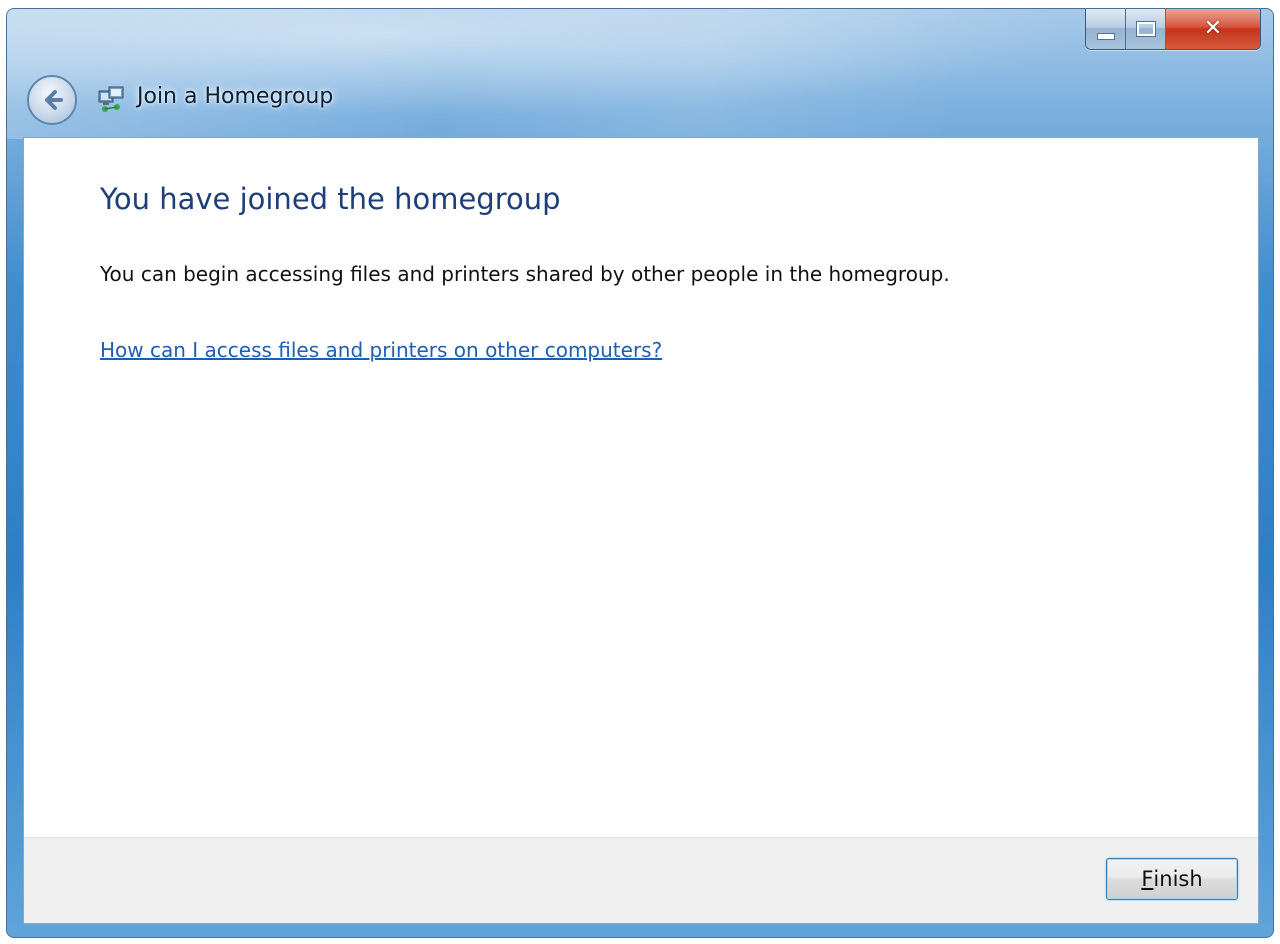  What do you see at coordinates (111, 99) in the screenshot?
I see `homegroup-icon` at bounding box center [111, 99].